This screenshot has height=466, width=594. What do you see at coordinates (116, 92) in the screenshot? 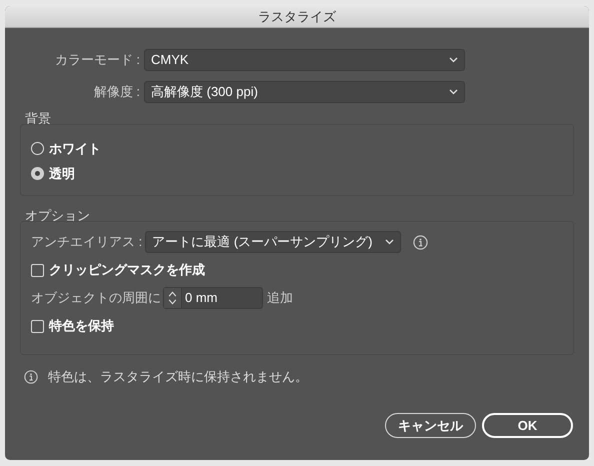
I see `field-label: 解像度 :` at bounding box center [116, 92].